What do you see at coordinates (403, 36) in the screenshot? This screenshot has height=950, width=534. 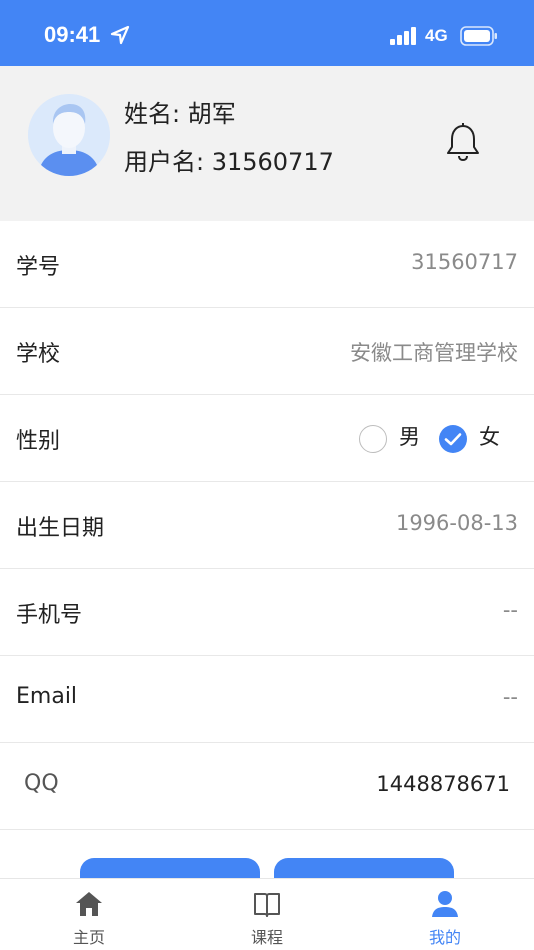 I see `signal-bars-icon` at bounding box center [403, 36].